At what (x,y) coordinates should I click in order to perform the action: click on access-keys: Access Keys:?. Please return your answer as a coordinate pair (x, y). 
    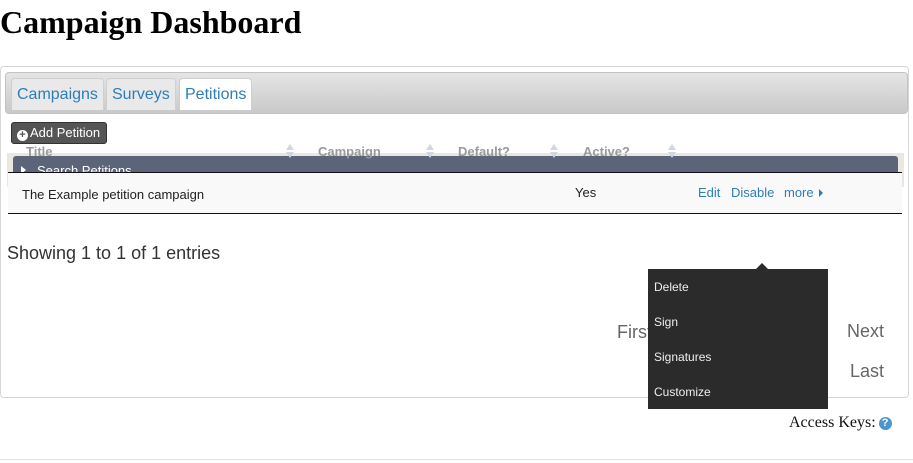
    Looking at the image, I should click on (840, 423).